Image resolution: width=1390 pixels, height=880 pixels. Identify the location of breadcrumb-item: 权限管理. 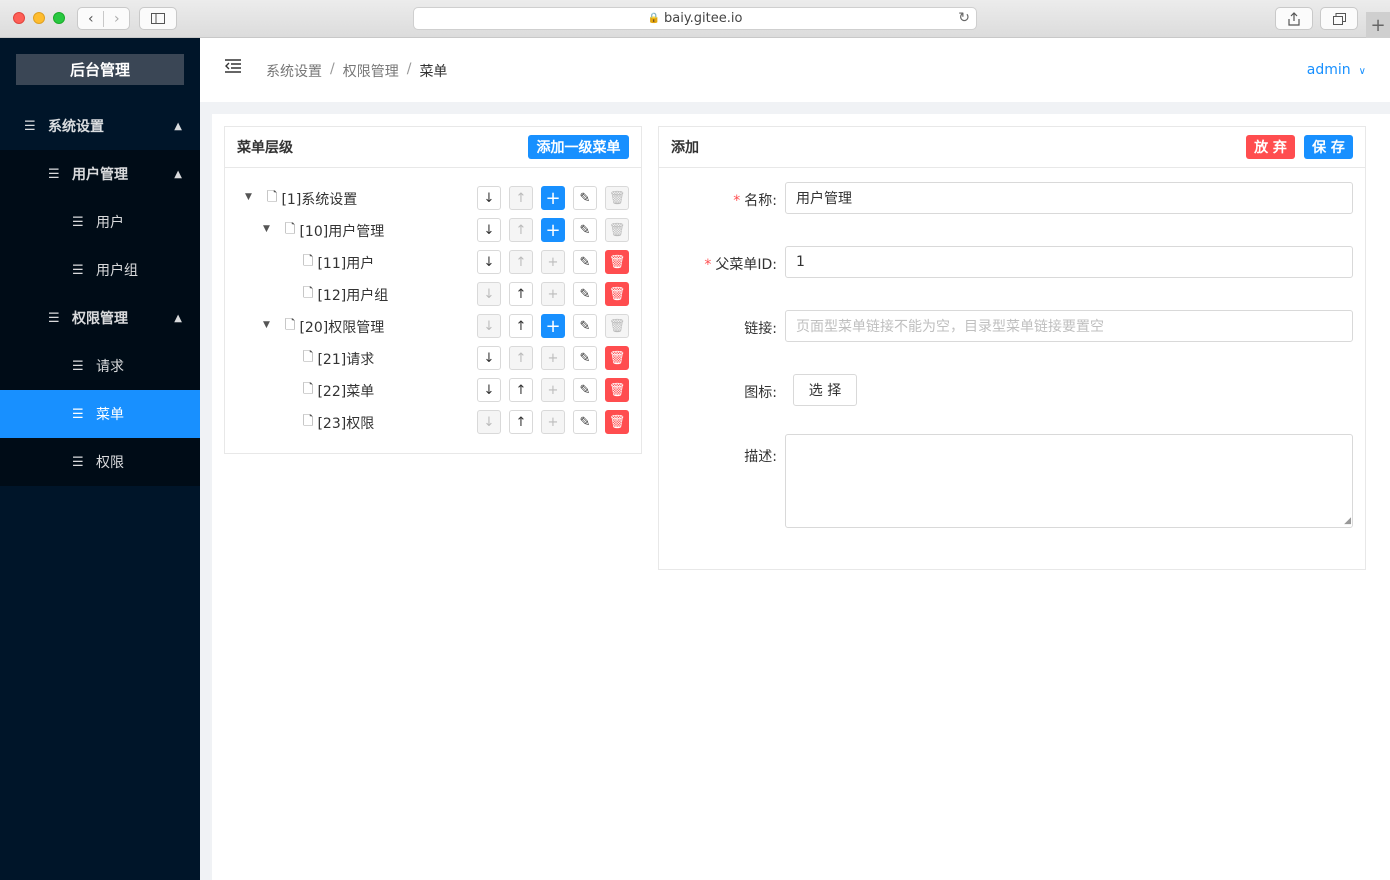
(371, 71).